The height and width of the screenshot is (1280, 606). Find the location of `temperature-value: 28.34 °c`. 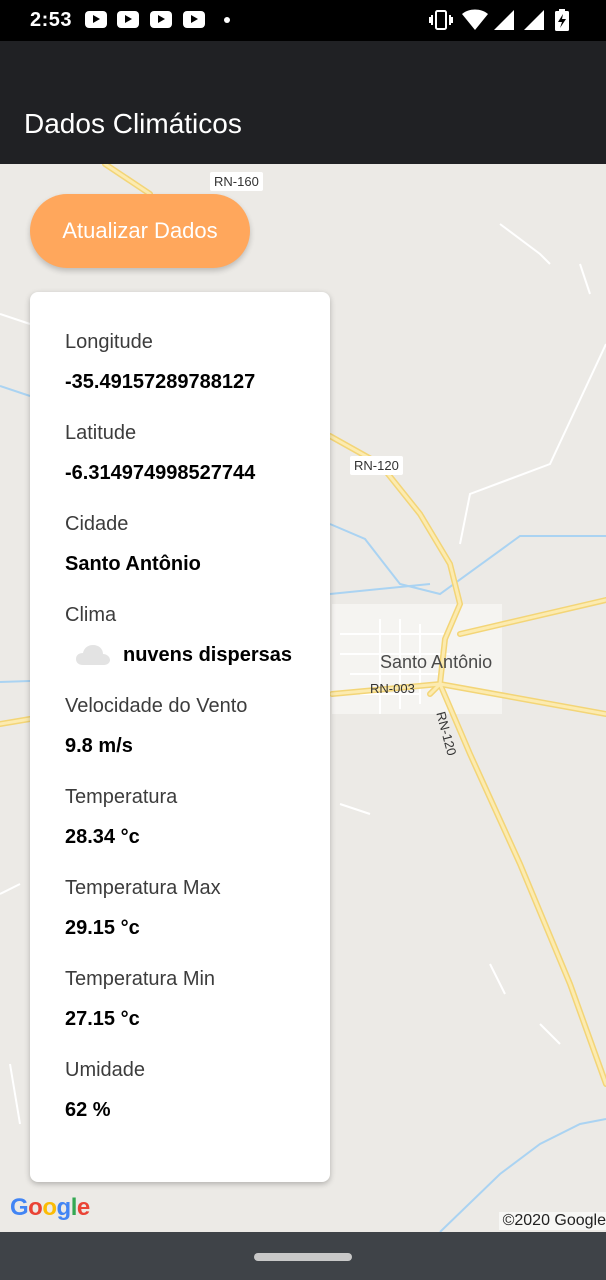

temperature-value: 28.34 °c is located at coordinates (102, 837).